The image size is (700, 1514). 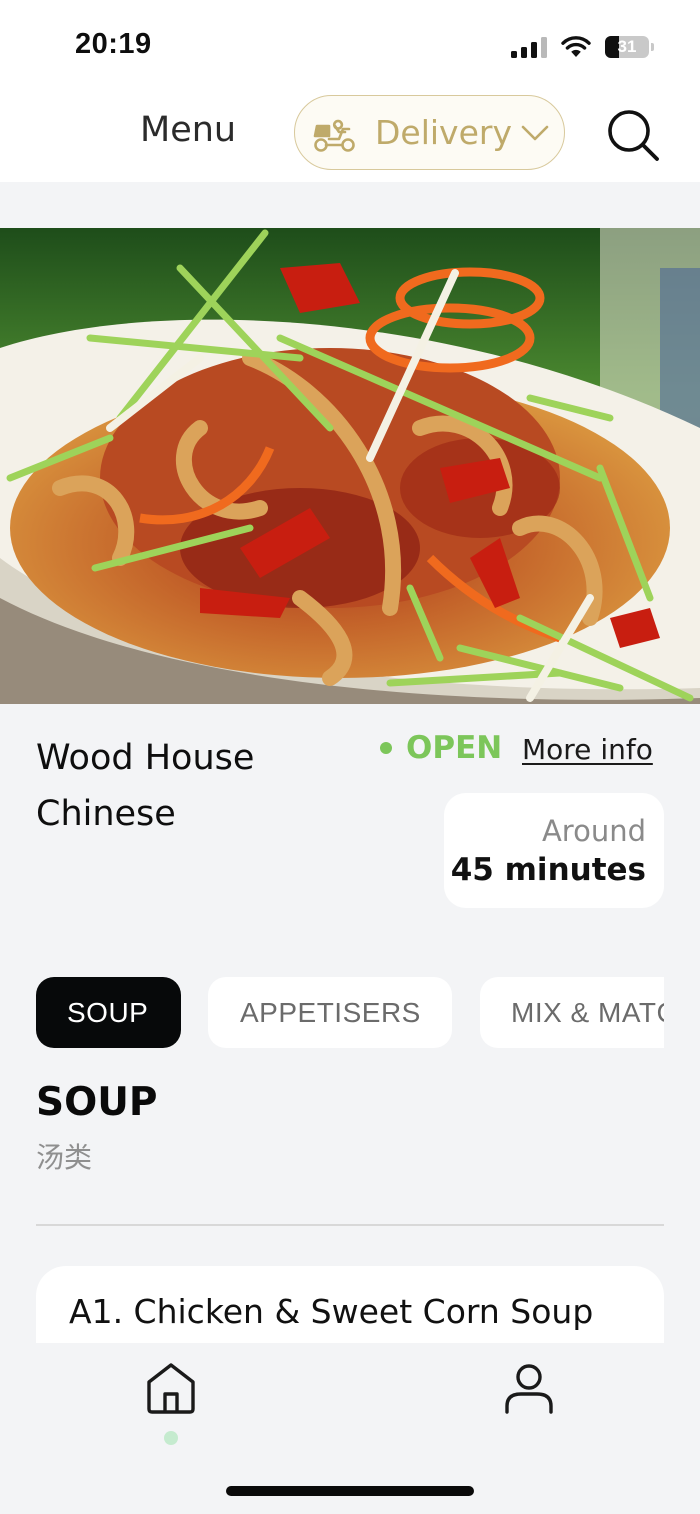 What do you see at coordinates (529, 47) in the screenshot?
I see `cellular-signal-icon` at bounding box center [529, 47].